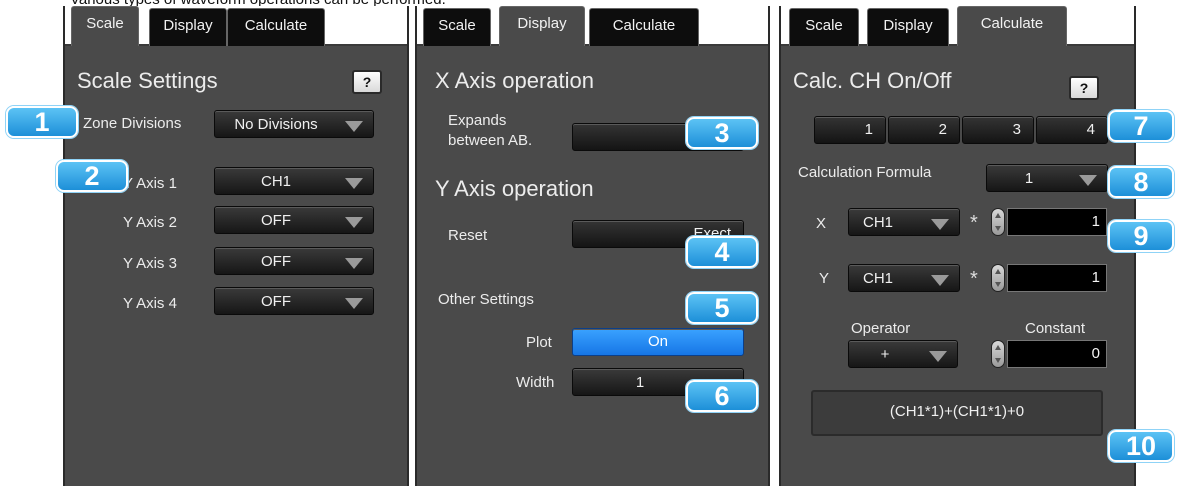 This screenshot has height=486, width=1181. What do you see at coordinates (885, 354) in the screenshot?
I see `dropdown-value: +` at bounding box center [885, 354].